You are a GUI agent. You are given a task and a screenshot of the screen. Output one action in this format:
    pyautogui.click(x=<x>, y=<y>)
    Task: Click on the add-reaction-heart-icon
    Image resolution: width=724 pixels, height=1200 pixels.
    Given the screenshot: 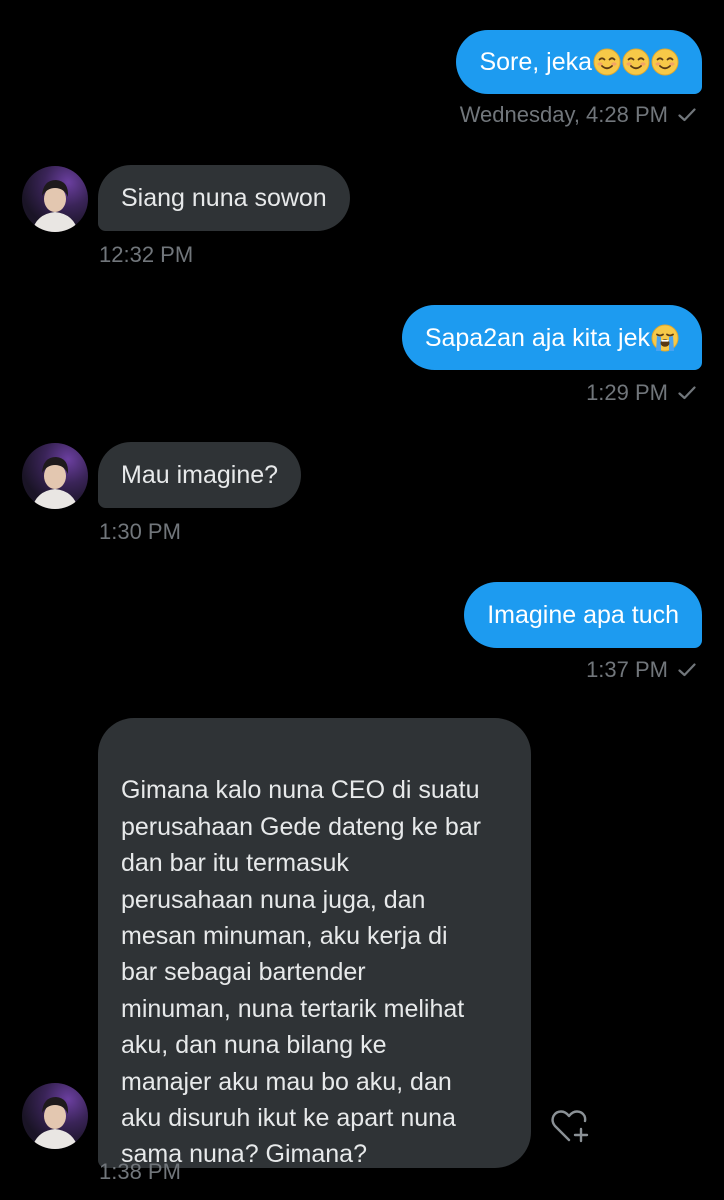 What is the action you would take?
    pyautogui.click(x=570, y=1126)
    